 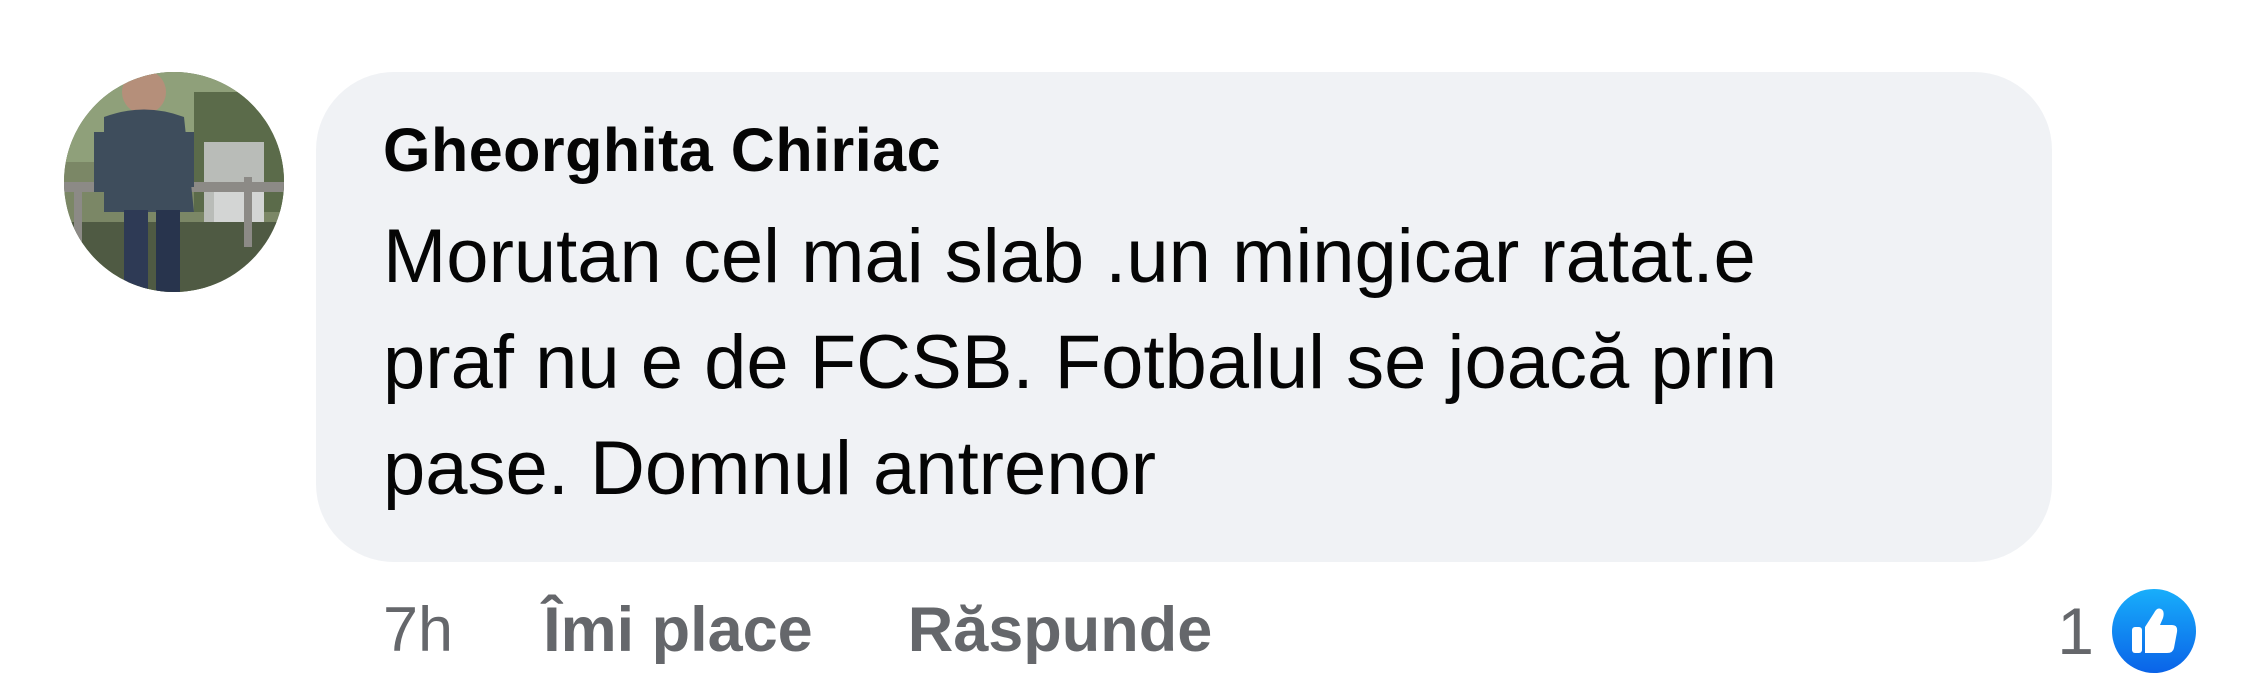 I want to click on comment-actions: 7h Îmi place Răspunde, so click(x=797, y=630).